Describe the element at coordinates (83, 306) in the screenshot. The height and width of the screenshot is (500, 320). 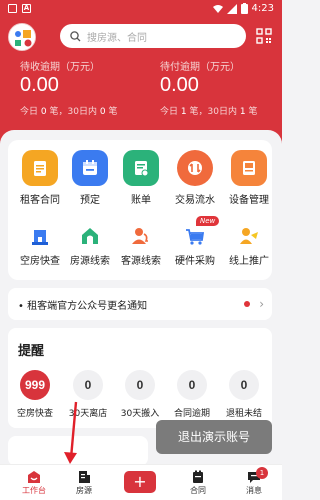
I see `notice-text: • 租客端官方公众号更名通知` at that location.